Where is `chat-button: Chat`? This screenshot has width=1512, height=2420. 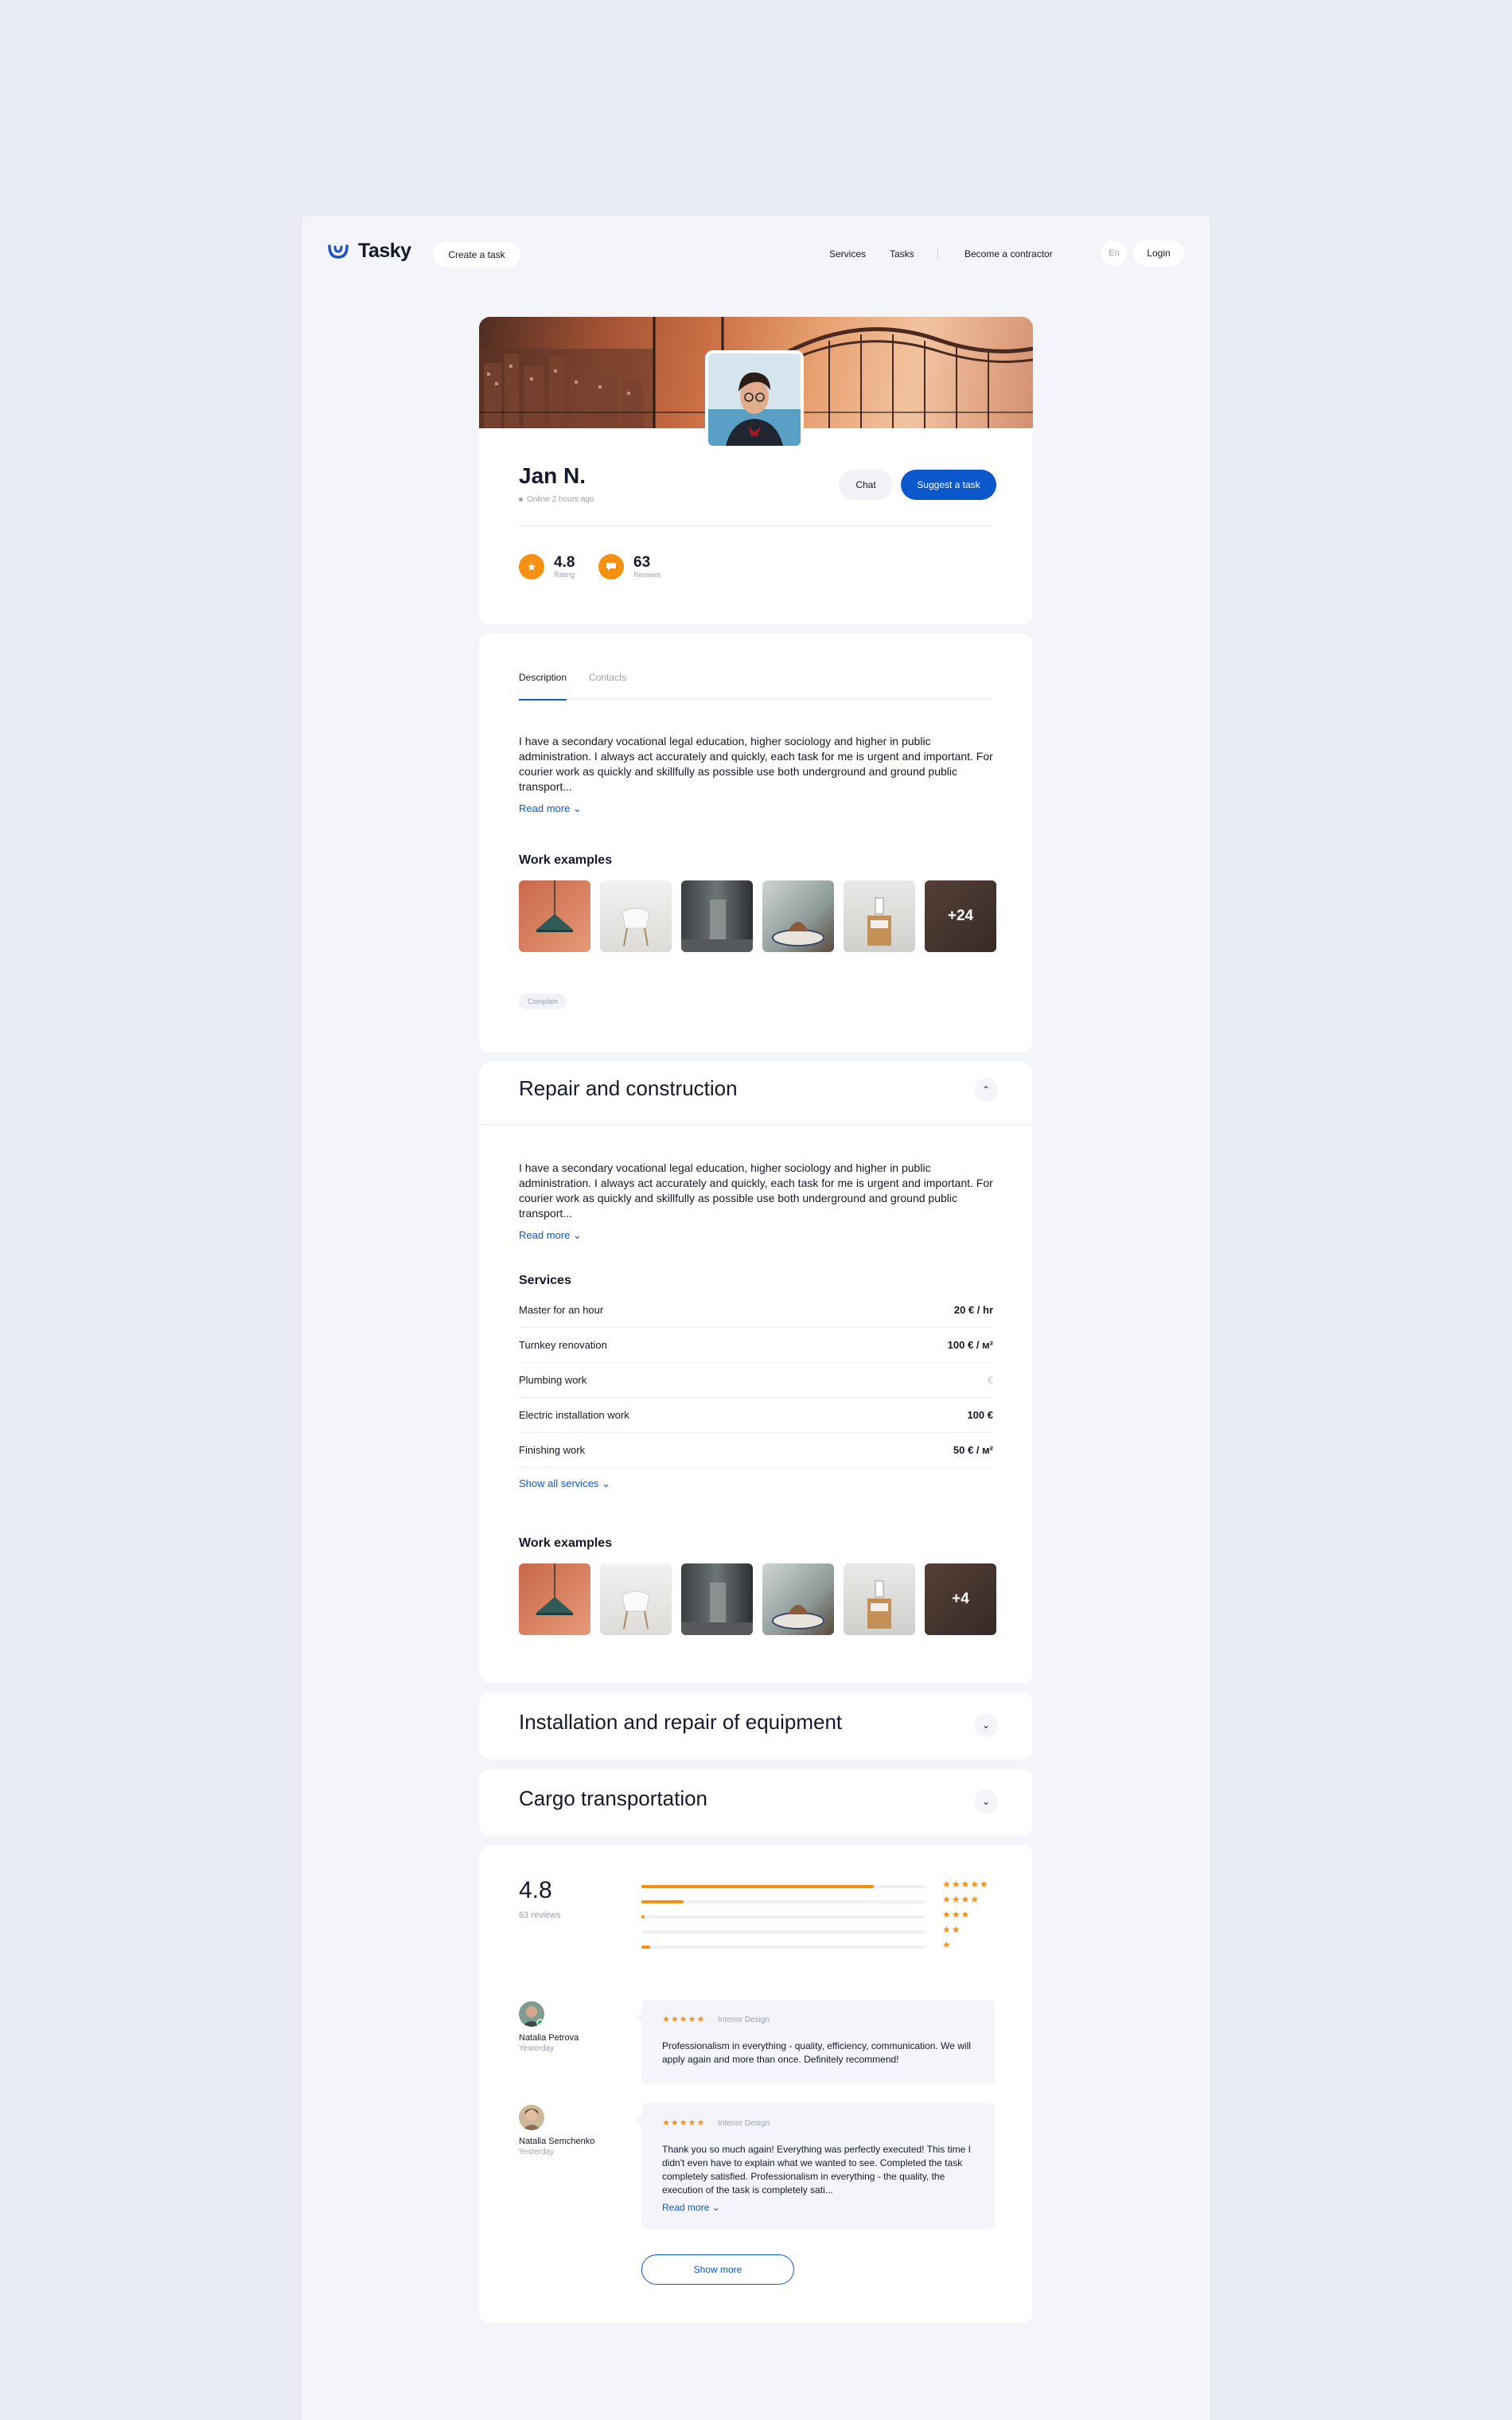 chat-button: Chat is located at coordinates (866, 485).